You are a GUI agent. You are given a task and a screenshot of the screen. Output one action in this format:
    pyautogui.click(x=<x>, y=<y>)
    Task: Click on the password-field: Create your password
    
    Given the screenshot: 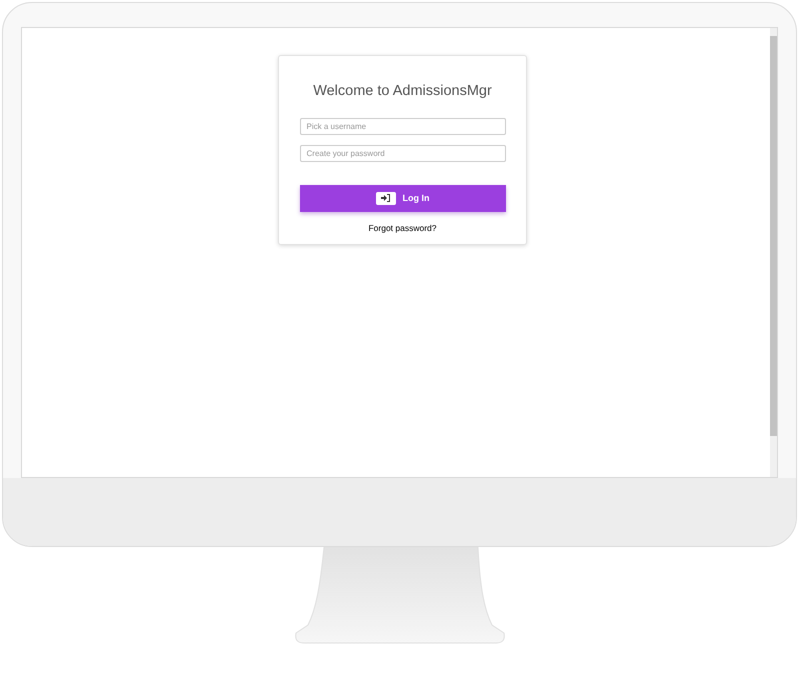 What is the action you would take?
    pyautogui.click(x=403, y=153)
    